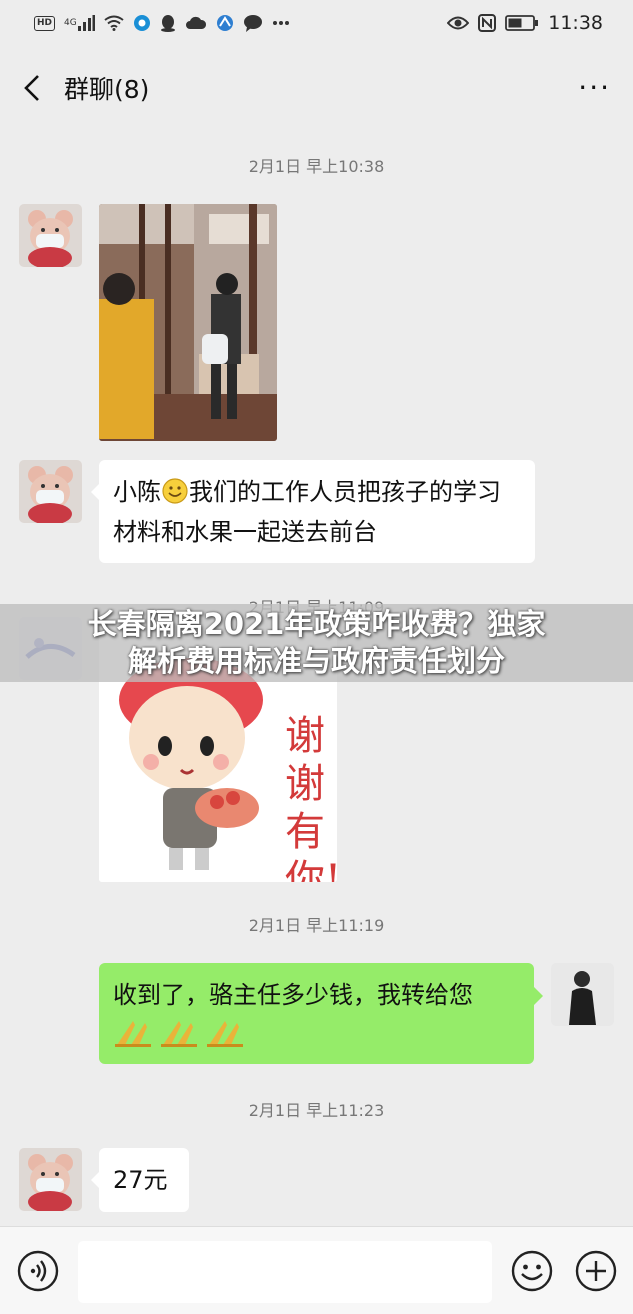 This screenshot has width=633, height=1314. Describe the element at coordinates (458, 23) in the screenshot. I see `eye-icon` at that location.